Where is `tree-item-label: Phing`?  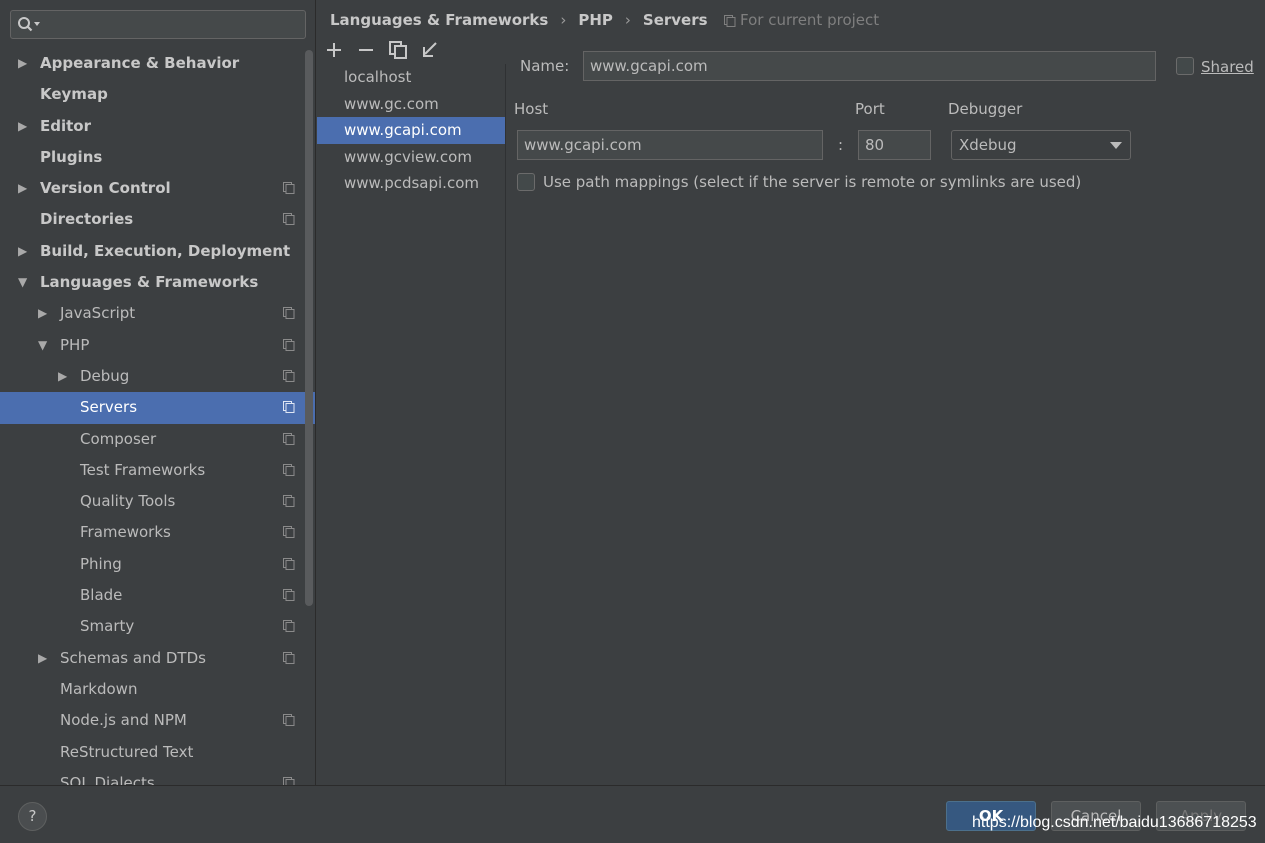
tree-item-label: Phing is located at coordinates (101, 563).